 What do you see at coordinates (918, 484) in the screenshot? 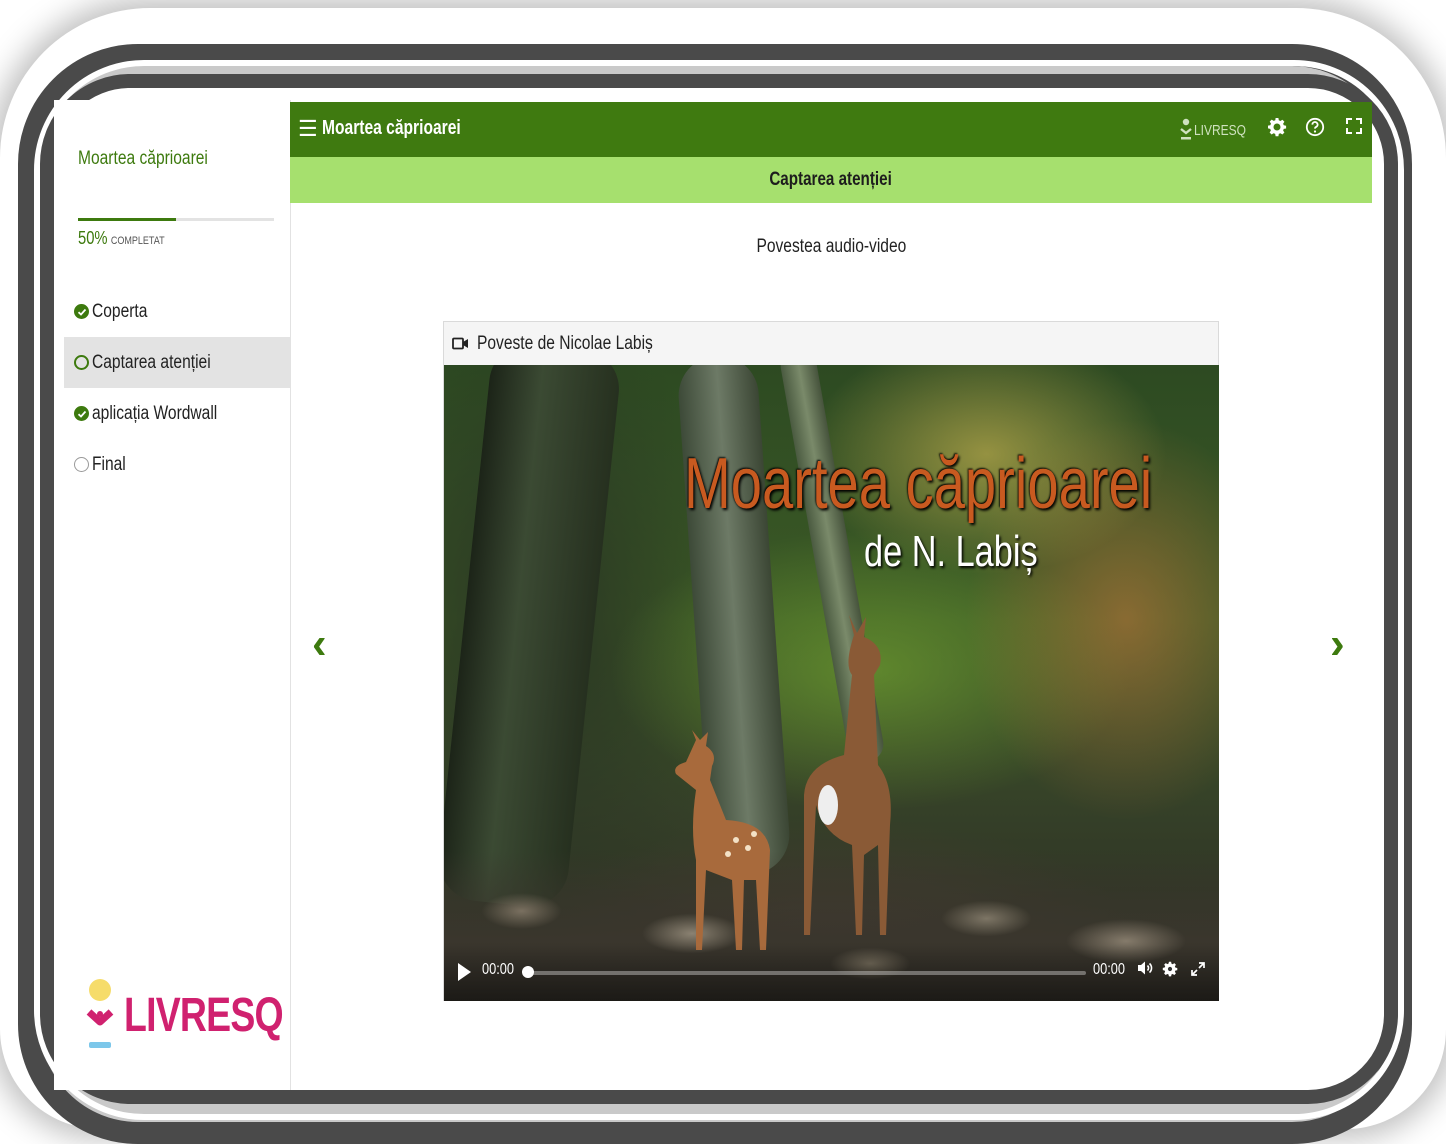
I see `video-frame-title: Moartea căprioarei` at bounding box center [918, 484].